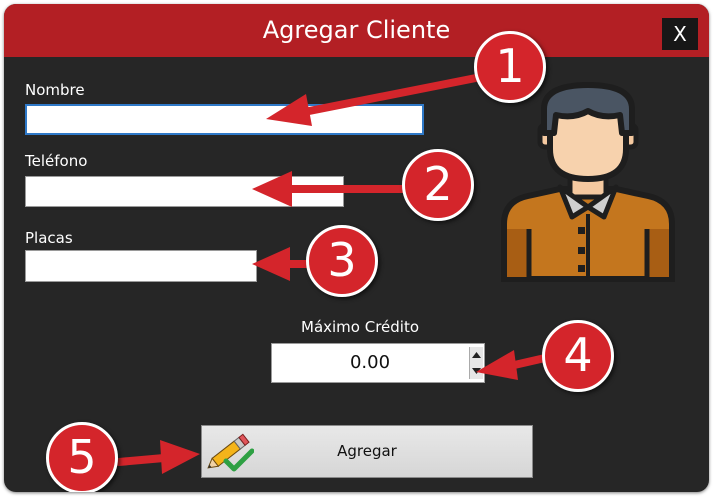  I want to click on placas-label: Placas, so click(49, 238).